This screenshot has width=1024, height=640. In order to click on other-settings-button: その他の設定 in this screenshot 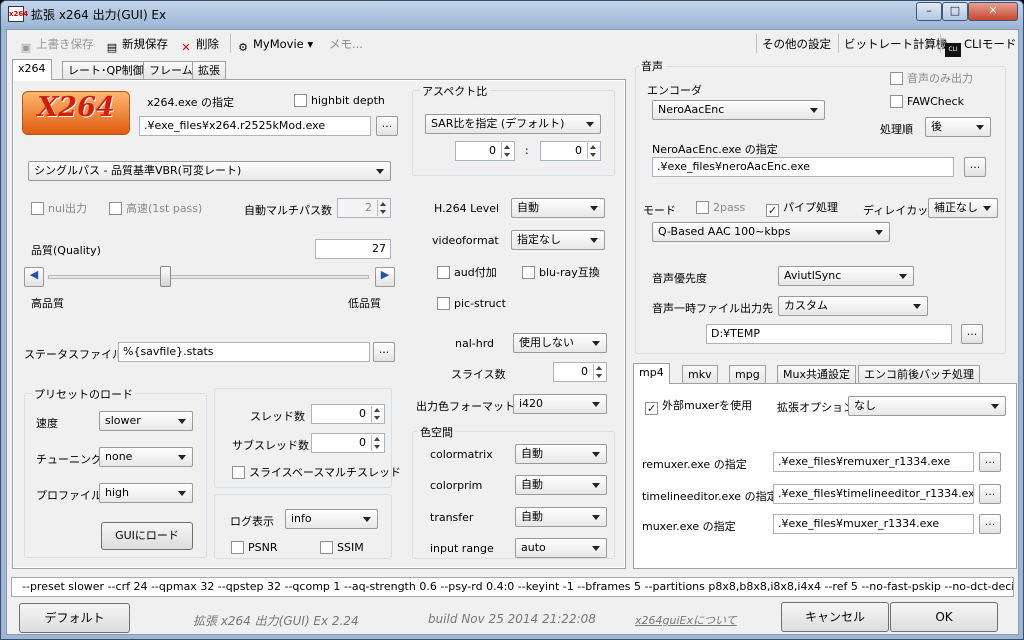, I will do `click(796, 44)`.